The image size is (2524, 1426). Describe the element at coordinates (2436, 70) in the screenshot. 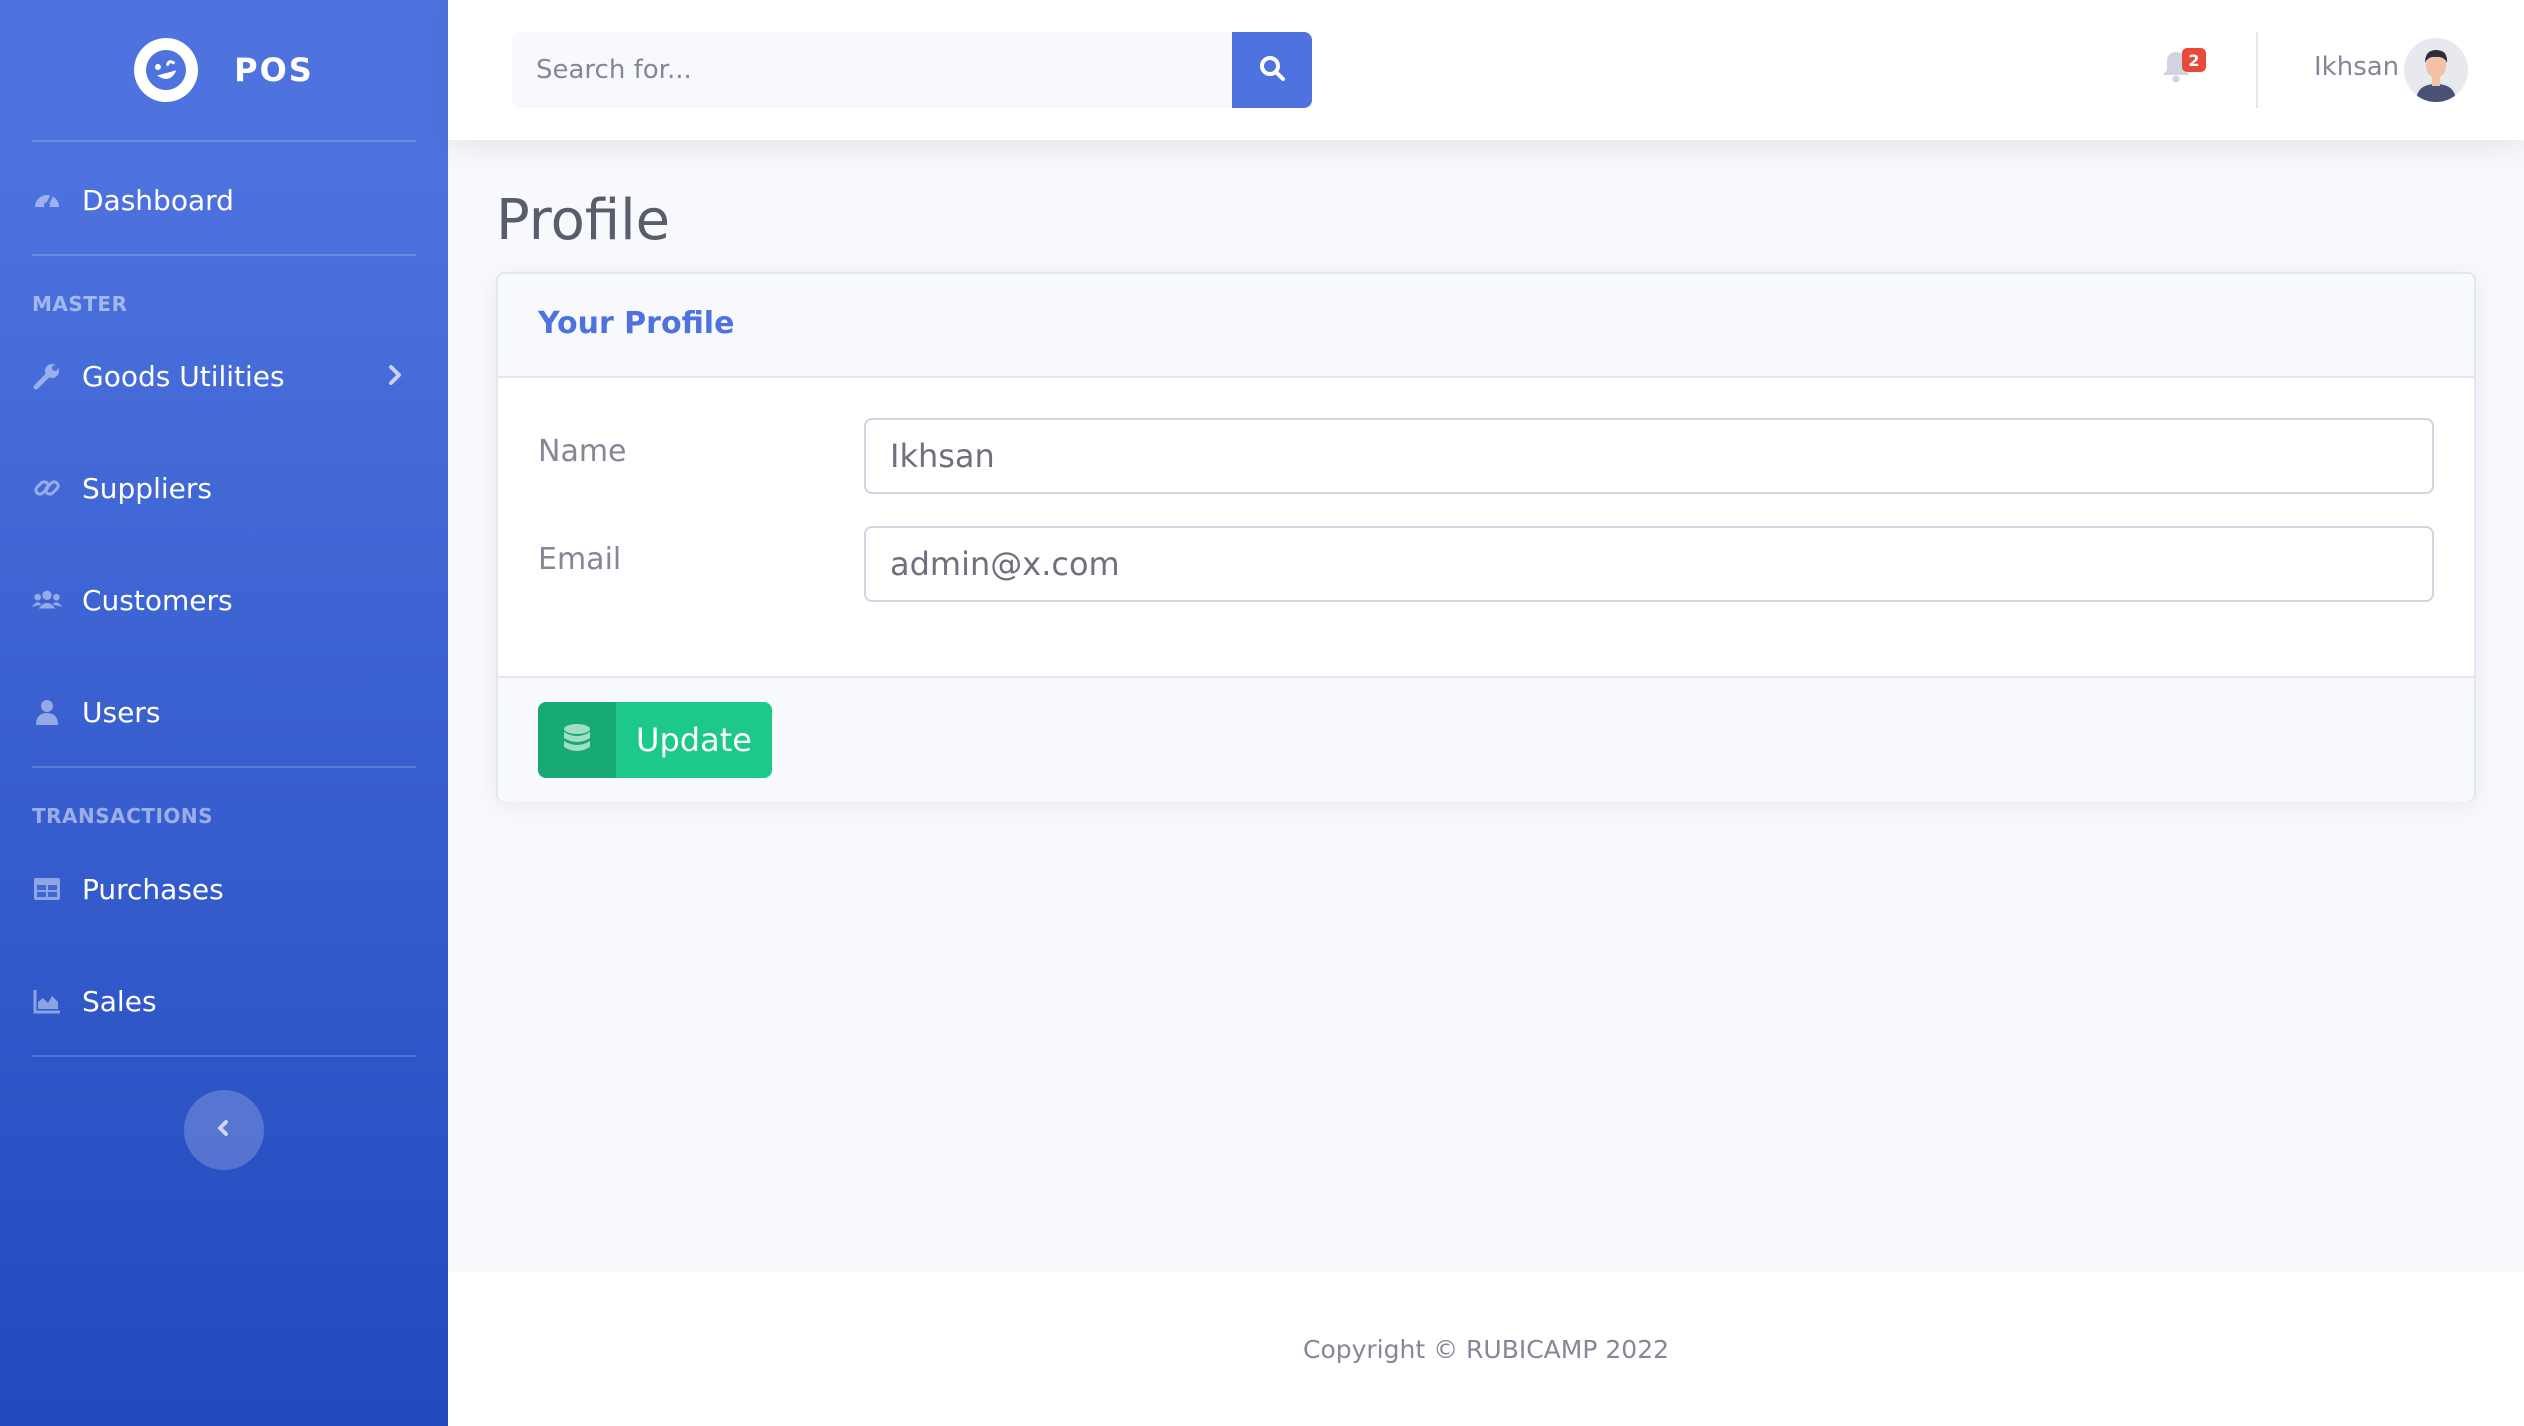

I see `avatar` at that location.